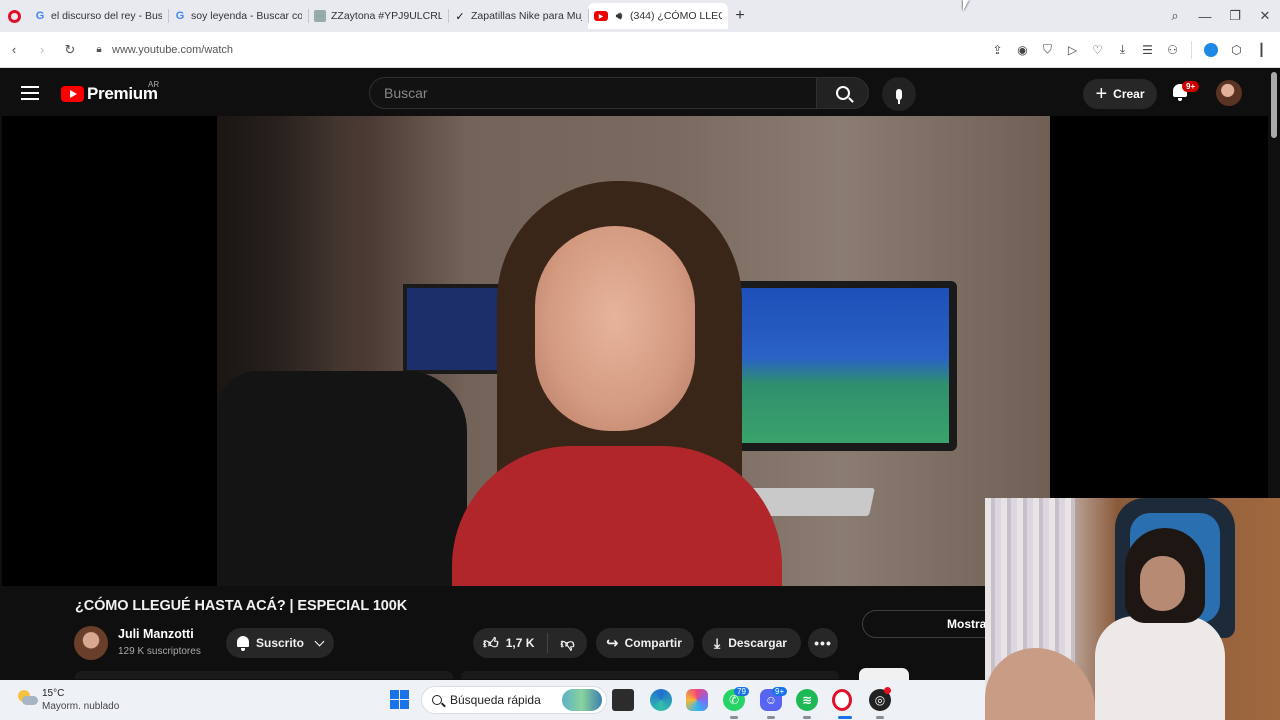 The height and width of the screenshot is (720, 1280). I want to click on windows-taskbar: Búsqueda rápida ✆ ☺ ≋ ◎, so click(492, 700).